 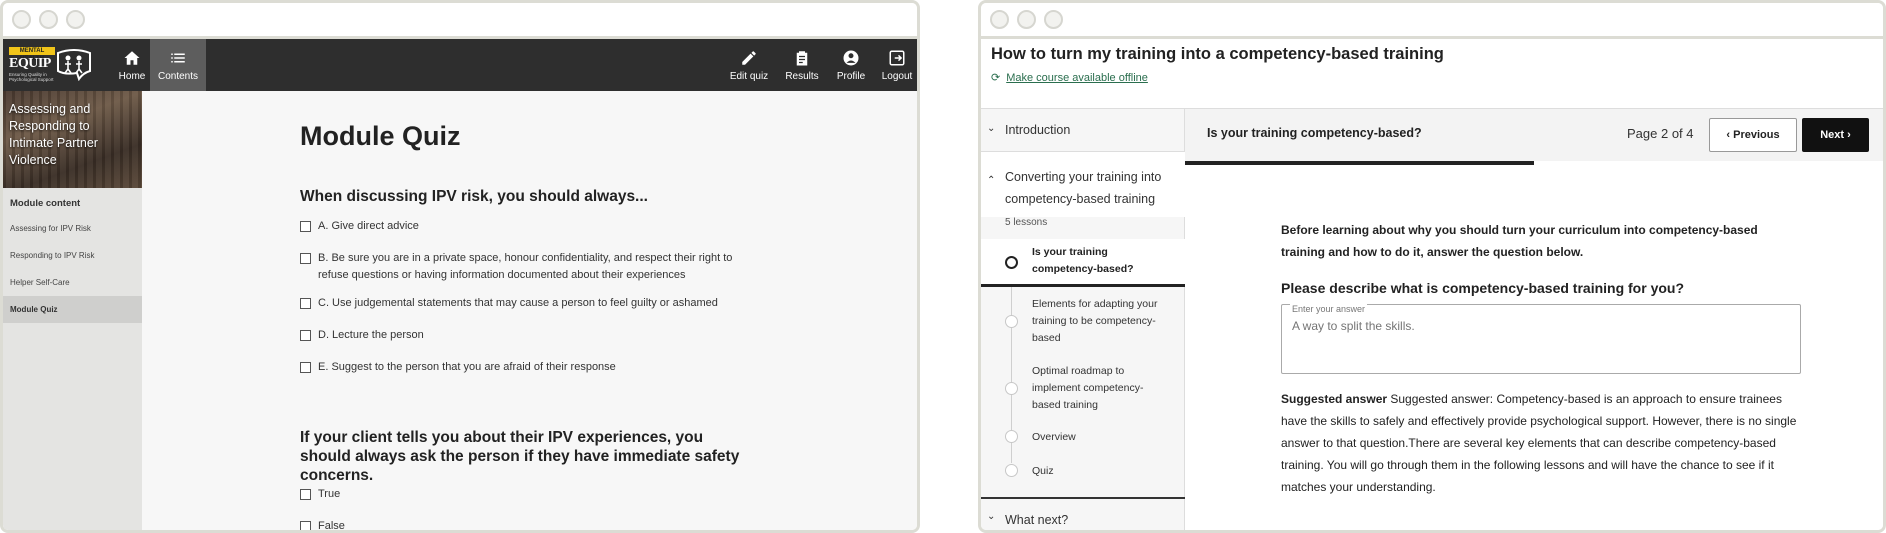 I want to click on nav-results-label: Results, so click(x=802, y=76).